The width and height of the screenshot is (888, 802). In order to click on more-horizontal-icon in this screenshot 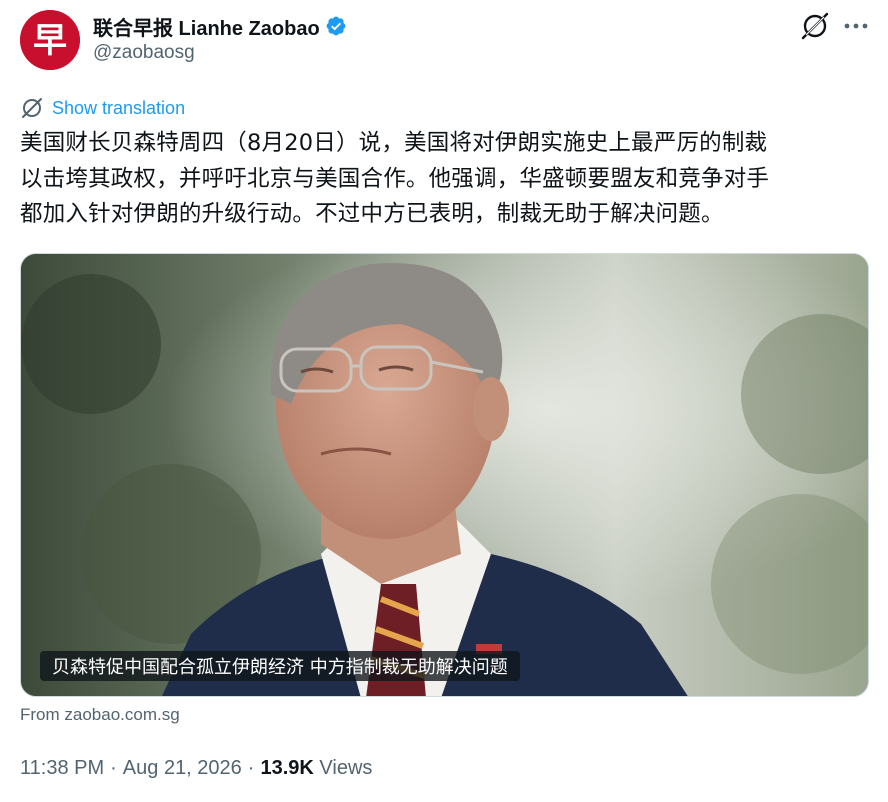, I will do `click(856, 26)`.